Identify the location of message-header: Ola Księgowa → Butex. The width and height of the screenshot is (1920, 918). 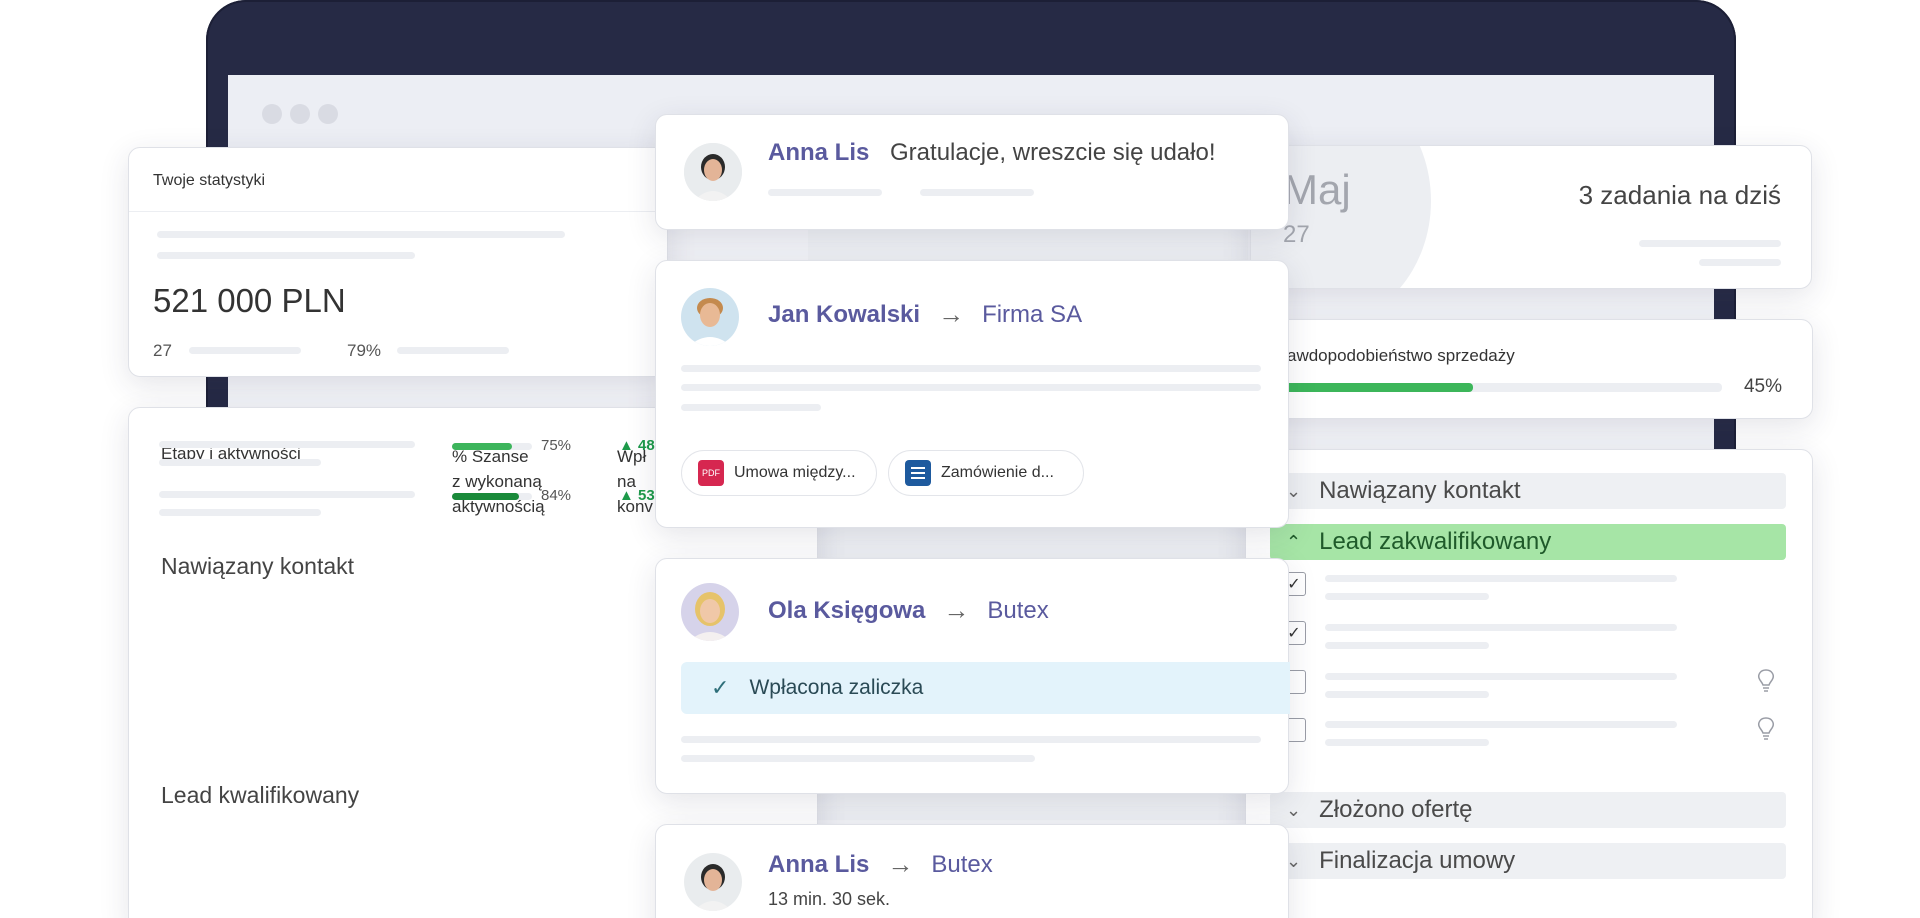
(908, 610).